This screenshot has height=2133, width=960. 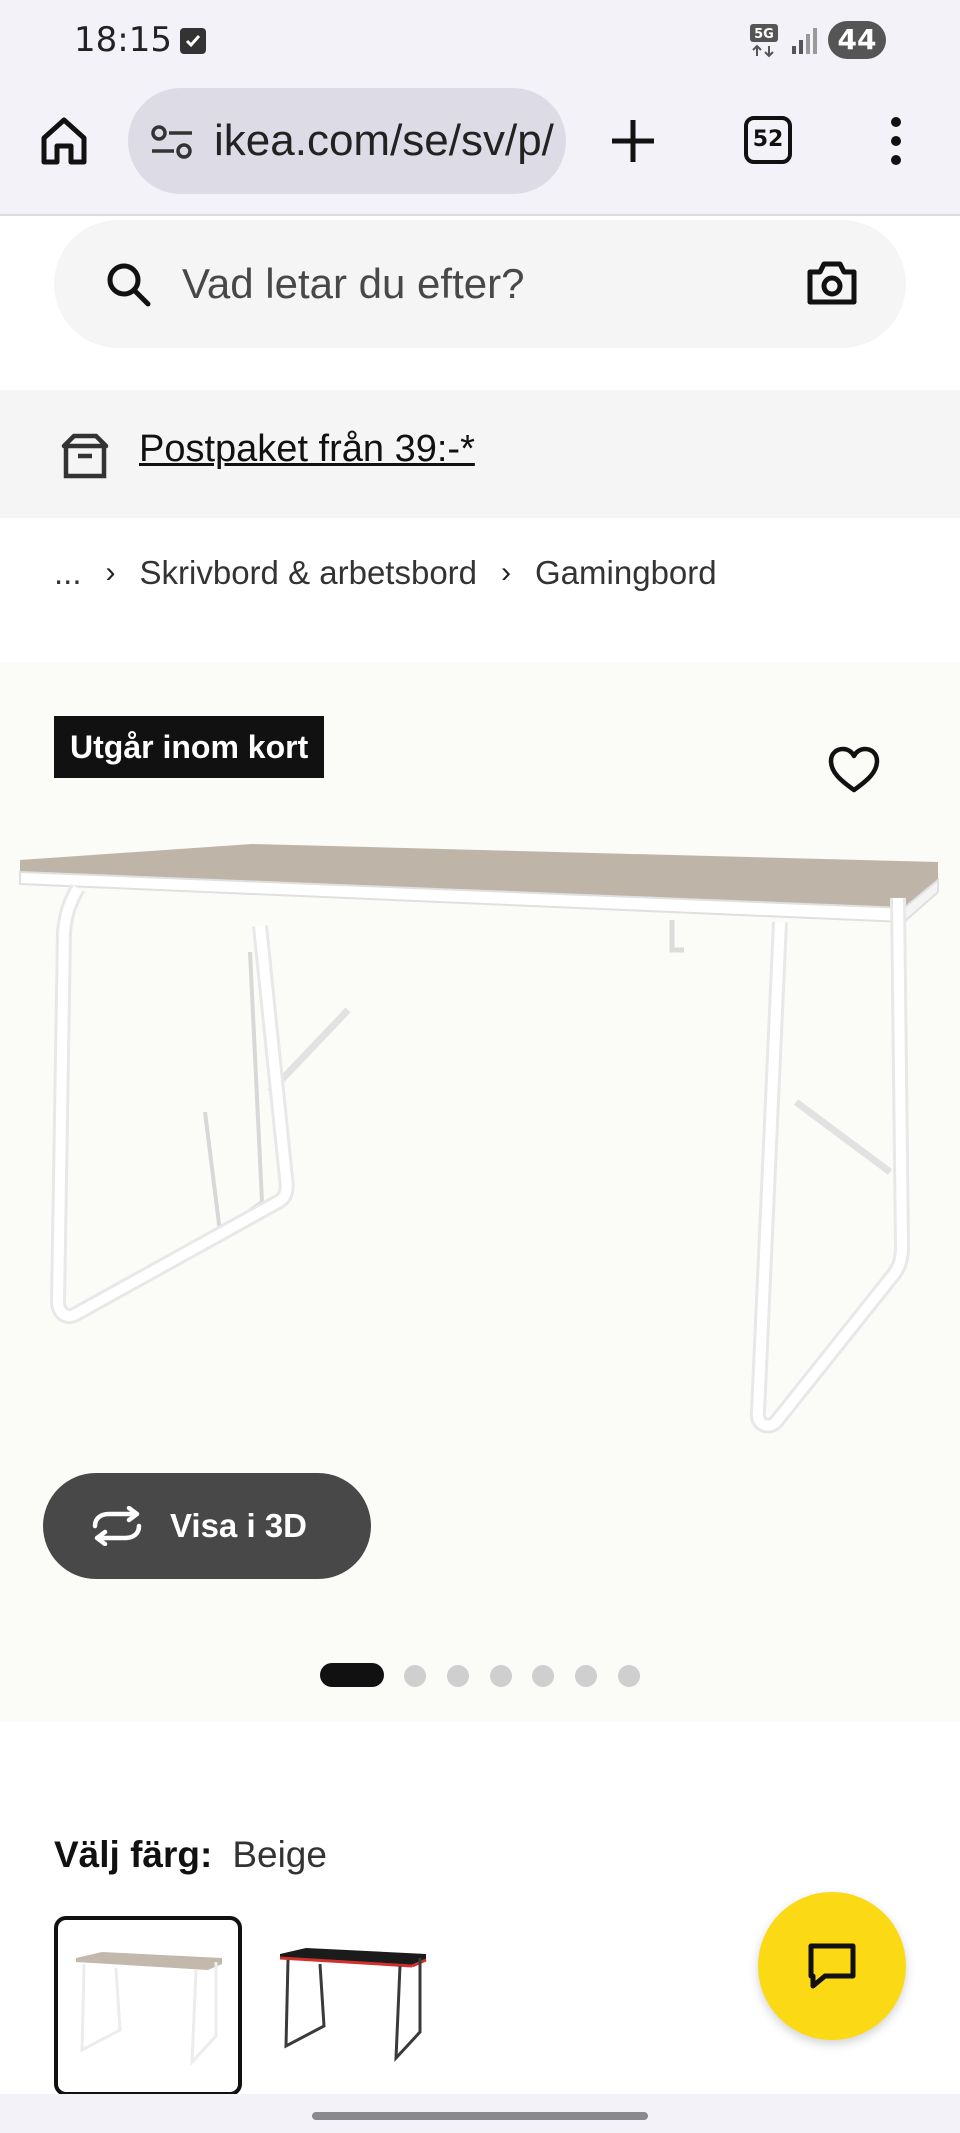 What do you see at coordinates (353, 283) in the screenshot?
I see `search-placeholder: Vad letar du efter?` at bounding box center [353, 283].